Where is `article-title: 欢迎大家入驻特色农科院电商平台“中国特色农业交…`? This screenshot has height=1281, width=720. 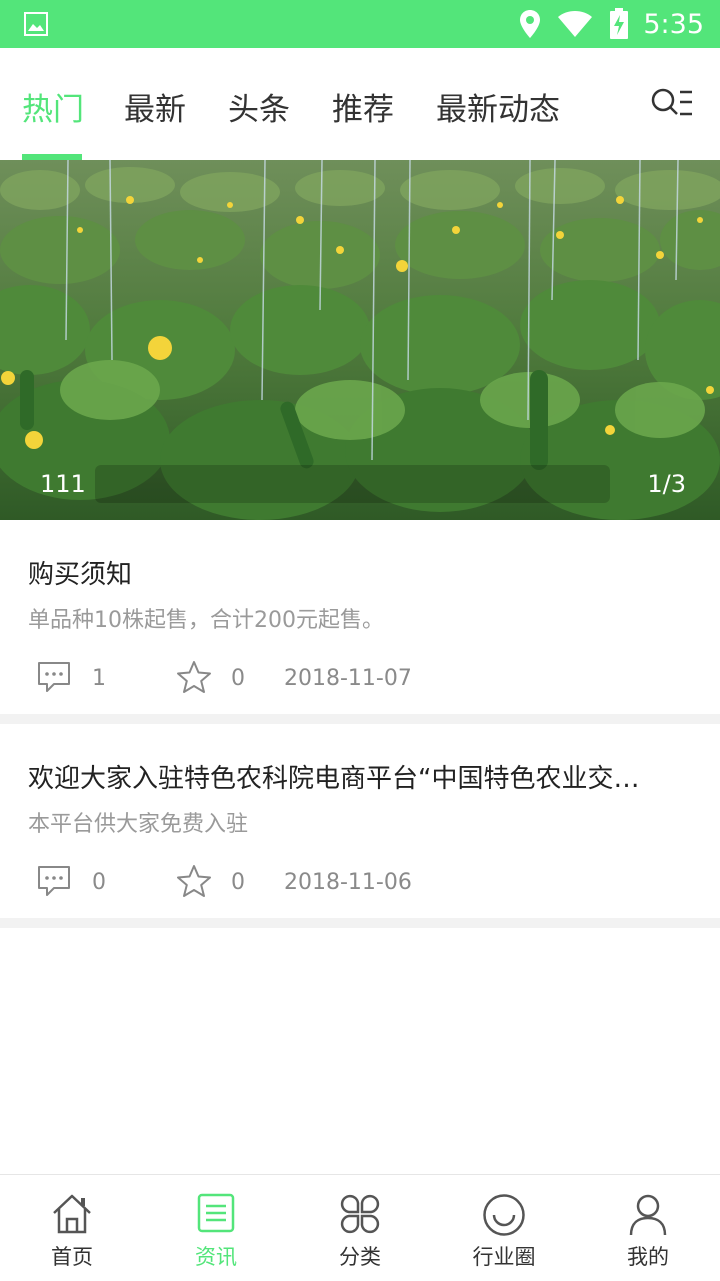 article-title: 欢迎大家入驻特色农科院电商平台“中国特色农业交… is located at coordinates (334, 779).